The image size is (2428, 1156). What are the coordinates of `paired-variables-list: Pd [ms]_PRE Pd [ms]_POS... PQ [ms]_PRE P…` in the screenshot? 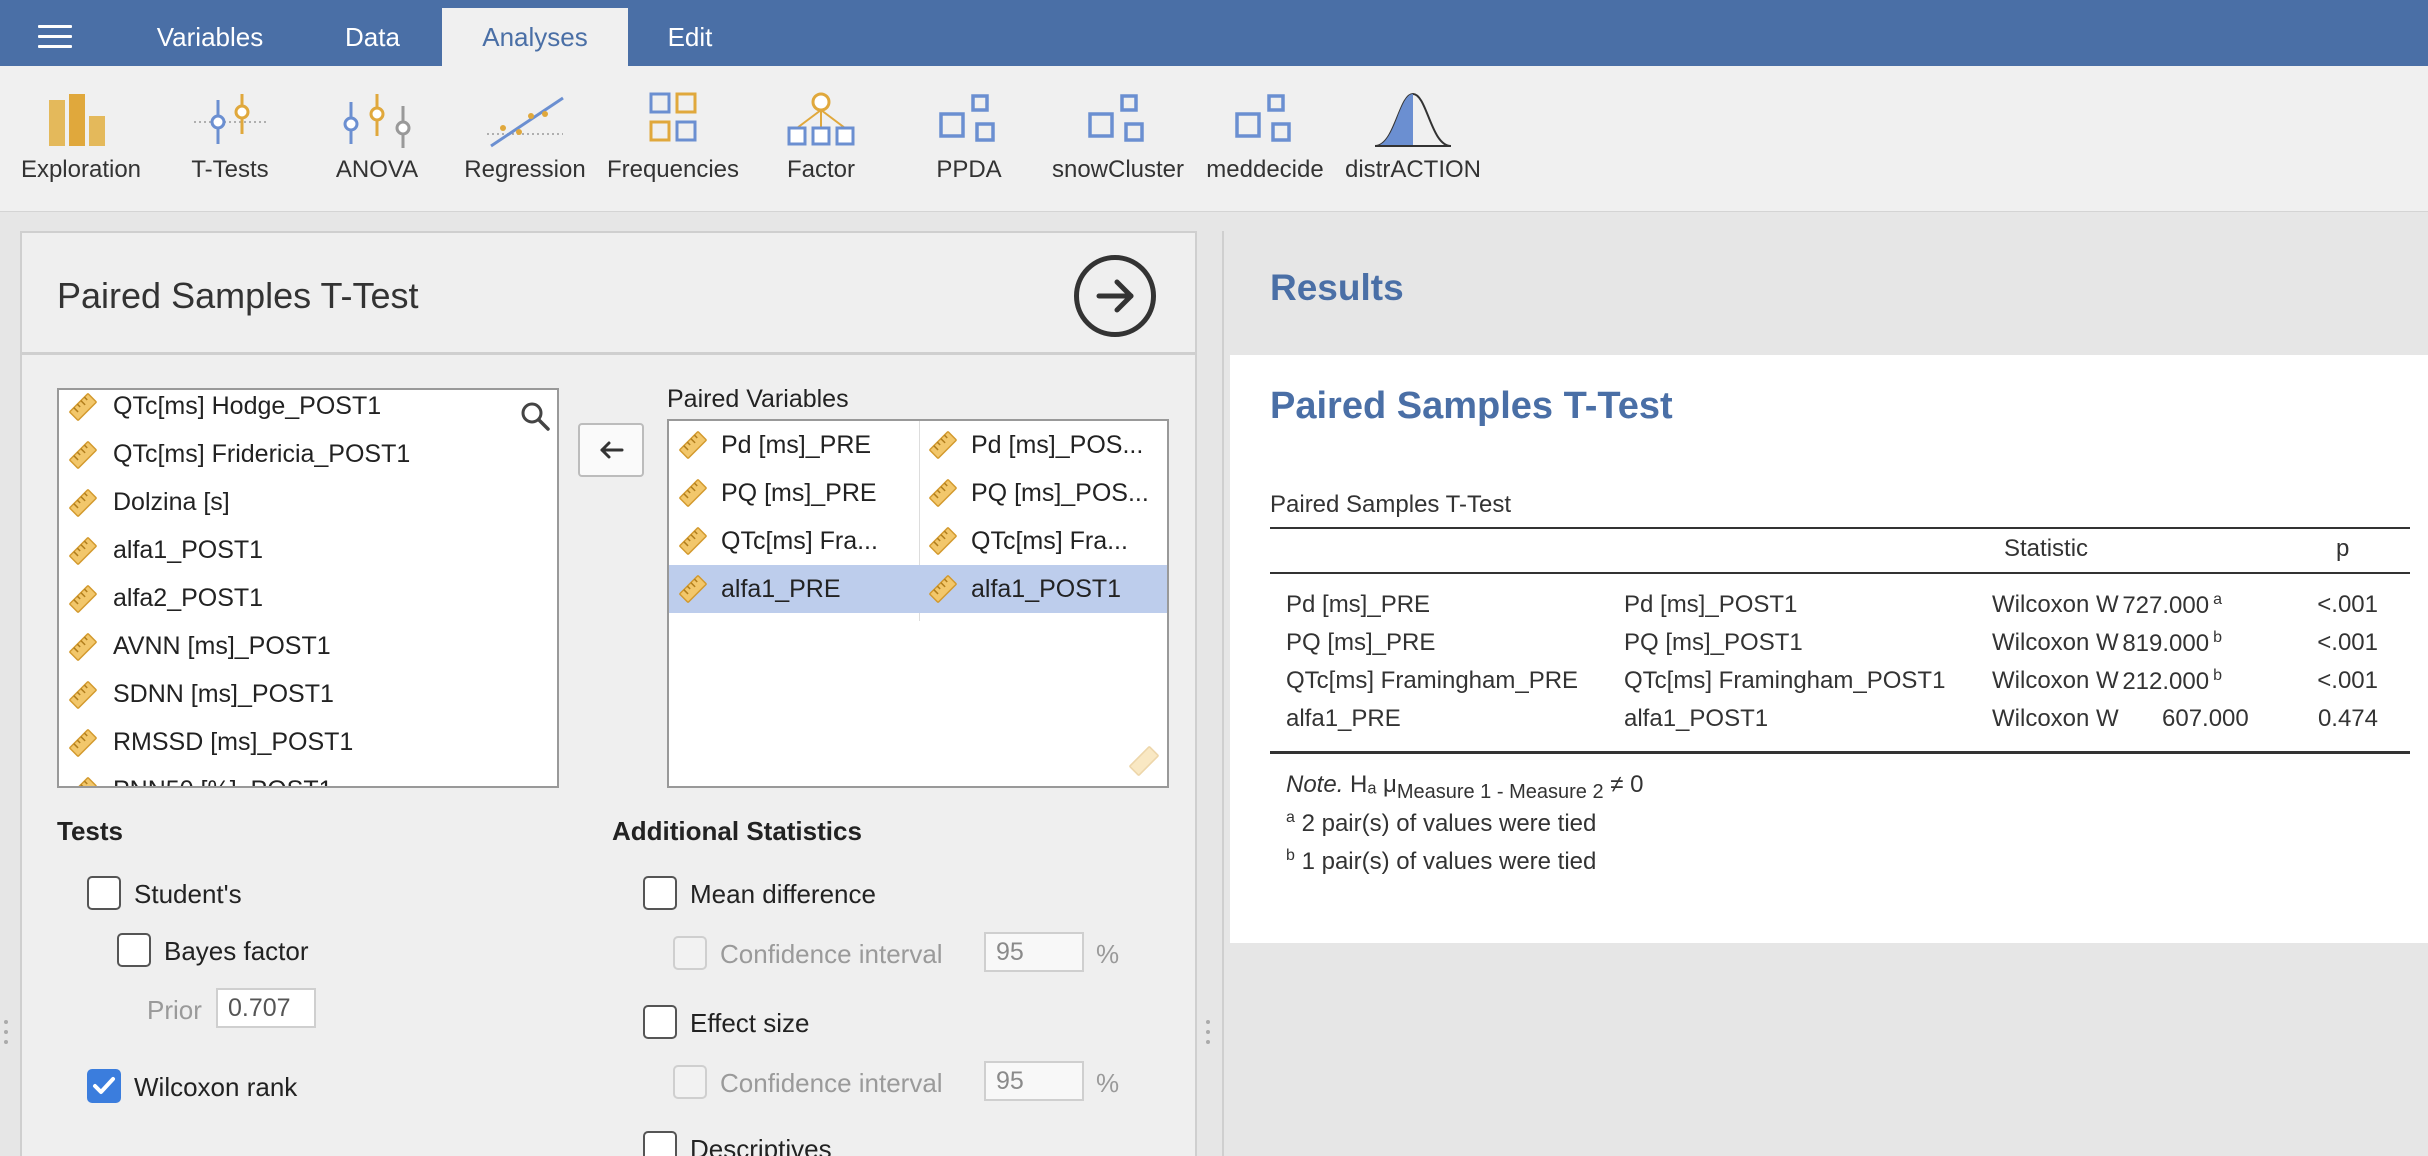 It's located at (918, 603).